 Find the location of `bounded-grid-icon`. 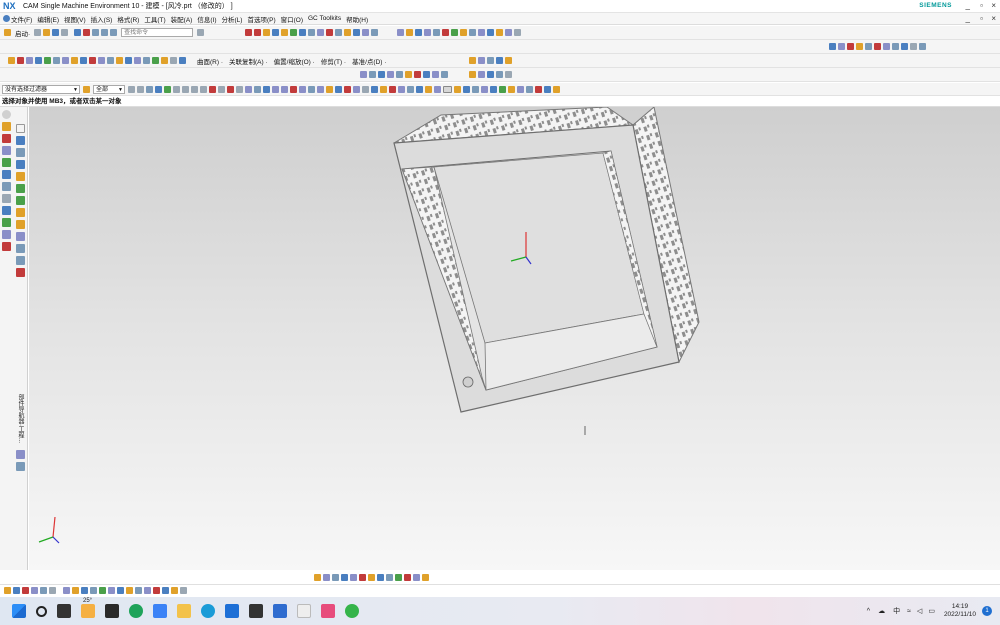

bounded-grid-icon is located at coordinates (257, 89).